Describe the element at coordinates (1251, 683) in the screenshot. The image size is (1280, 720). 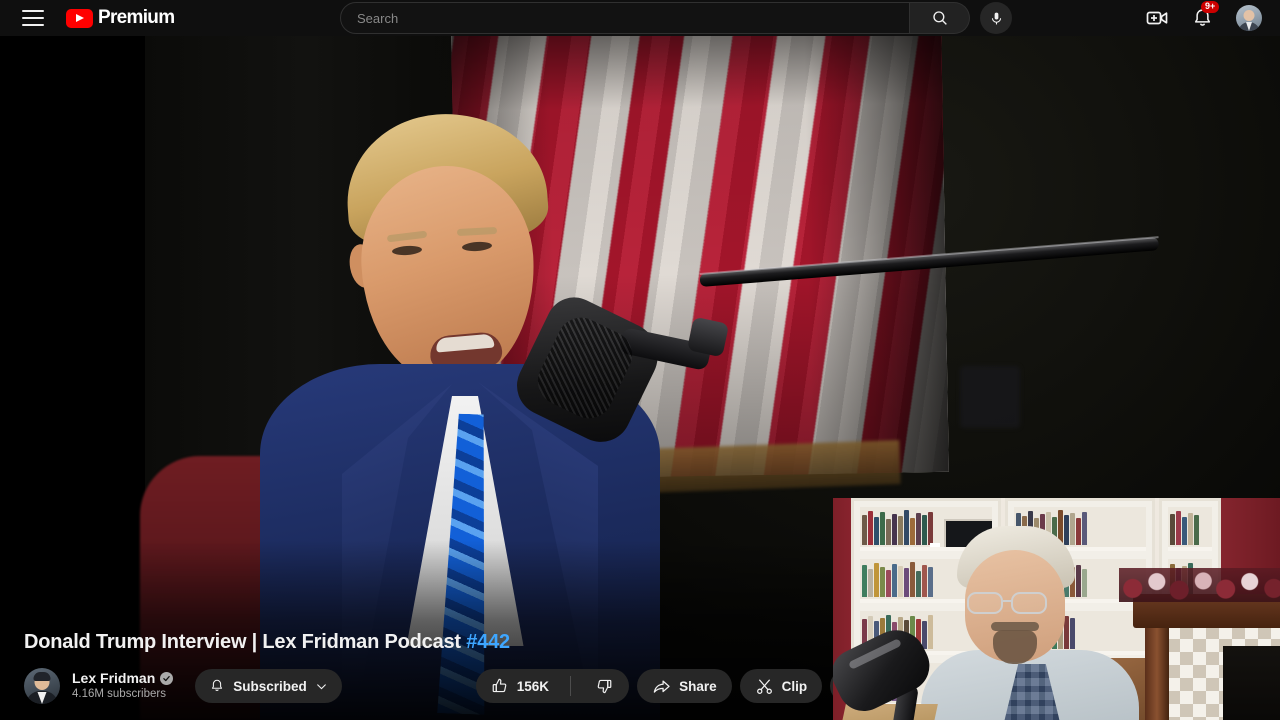
I see `fireplace-opening` at that location.